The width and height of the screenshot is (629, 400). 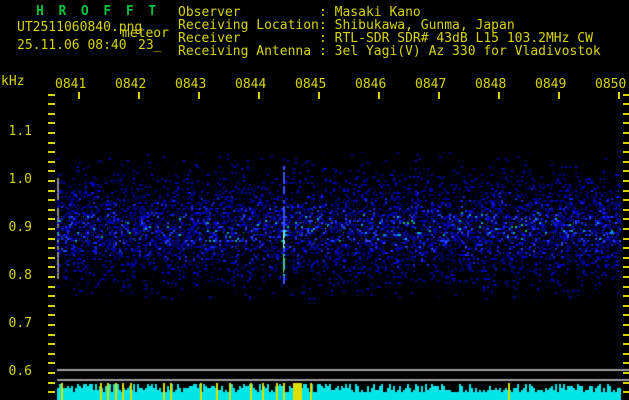 I want to click on datetime-label: 25.11.06 08:40, so click(x=72, y=45).